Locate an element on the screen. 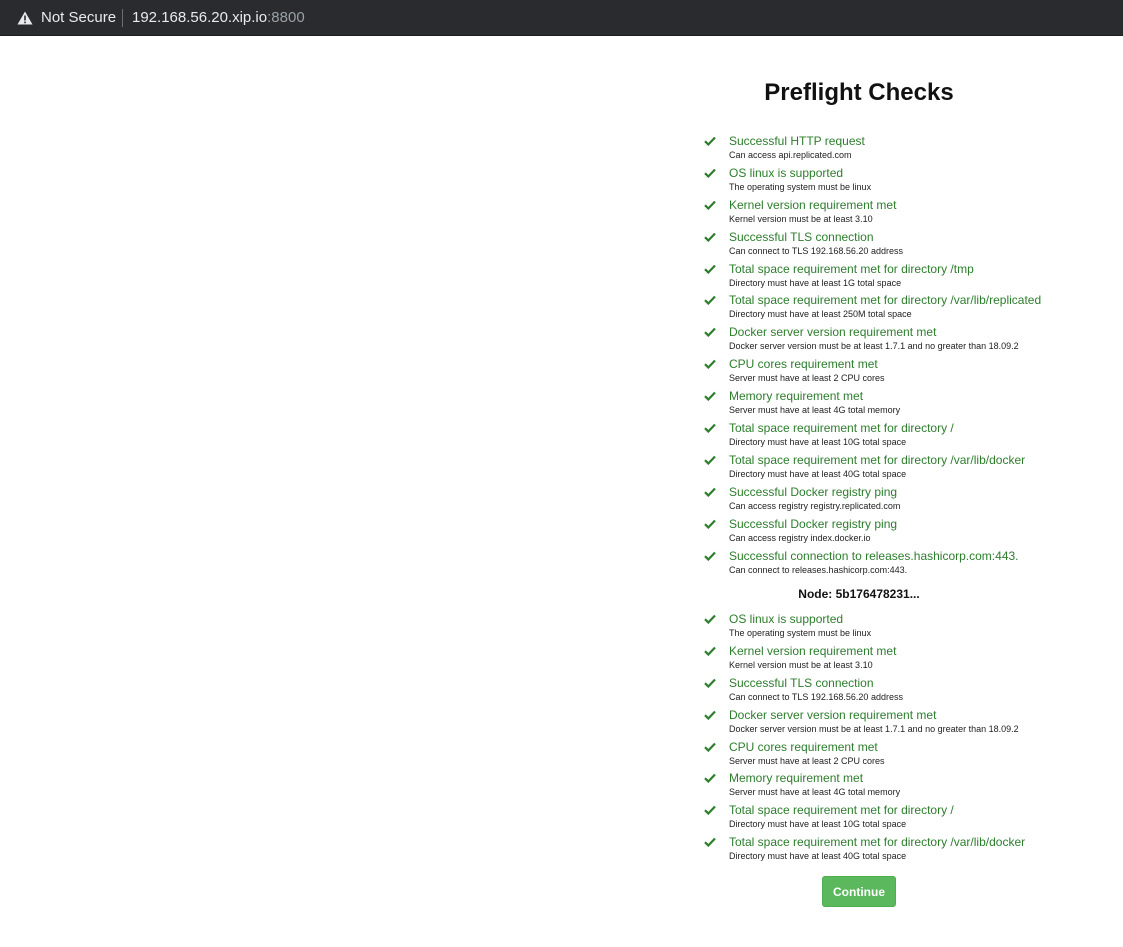 The width and height of the screenshot is (1123, 947). check-title: Successful HTTP request is located at coordinates (797, 141).